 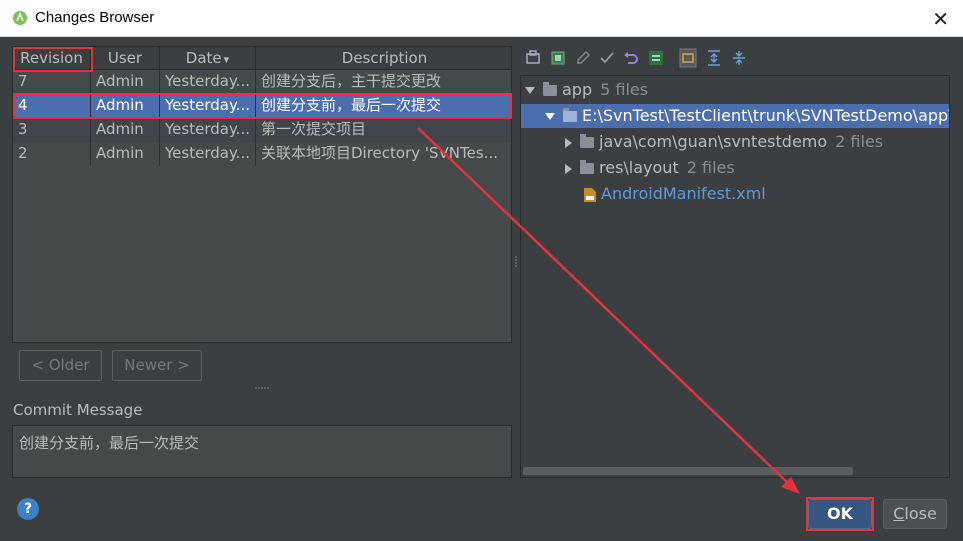 I want to click on close-window-icon: ✕, so click(x=940, y=19).